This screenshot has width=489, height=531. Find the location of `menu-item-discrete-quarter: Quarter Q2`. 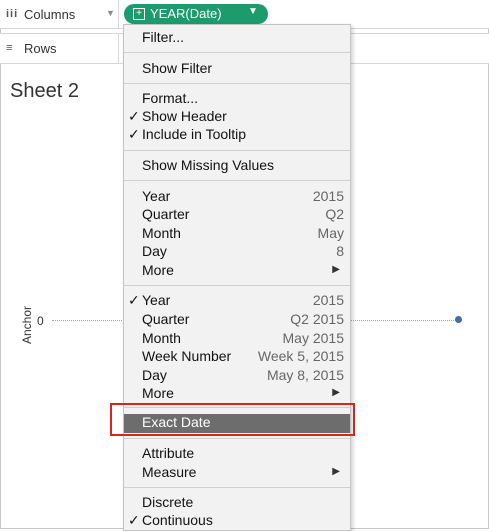

menu-item-discrete-quarter: Quarter Q2 is located at coordinates (237, 215).